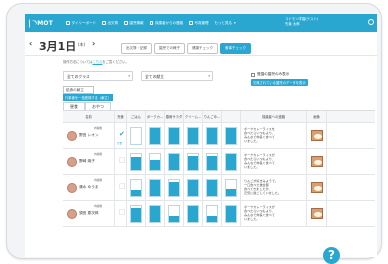  Describe the element at coordinates (177, 76) in the screenshot. I see `menu-select: 全ての献立` at that location.